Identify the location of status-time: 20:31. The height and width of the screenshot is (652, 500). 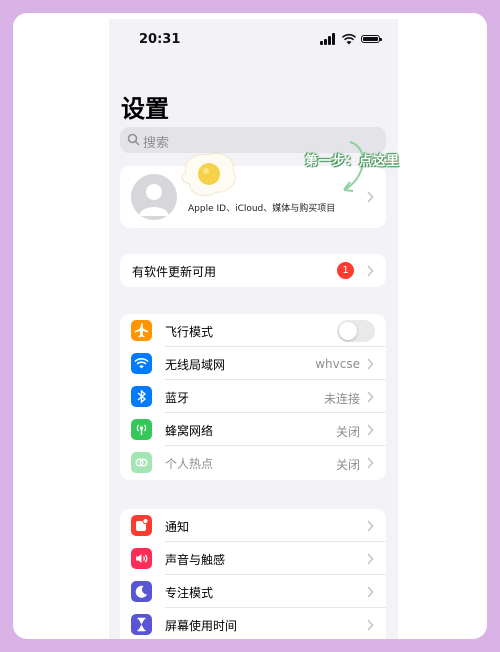
(160, 39).